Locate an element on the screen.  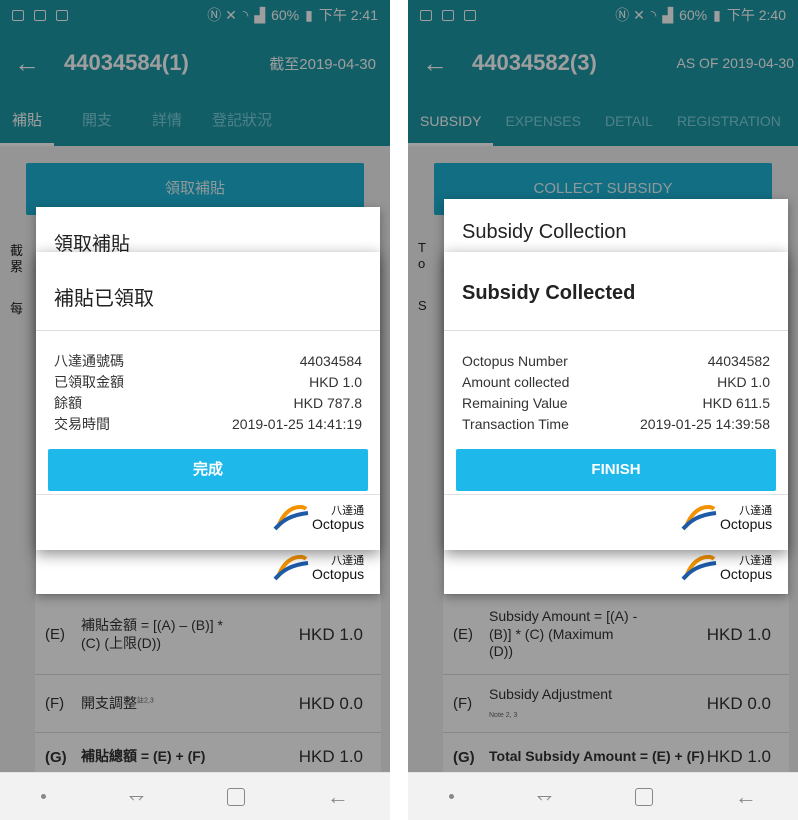
detail-row: 餘額 HKD 787.8 is located at coordinates (208, 403).